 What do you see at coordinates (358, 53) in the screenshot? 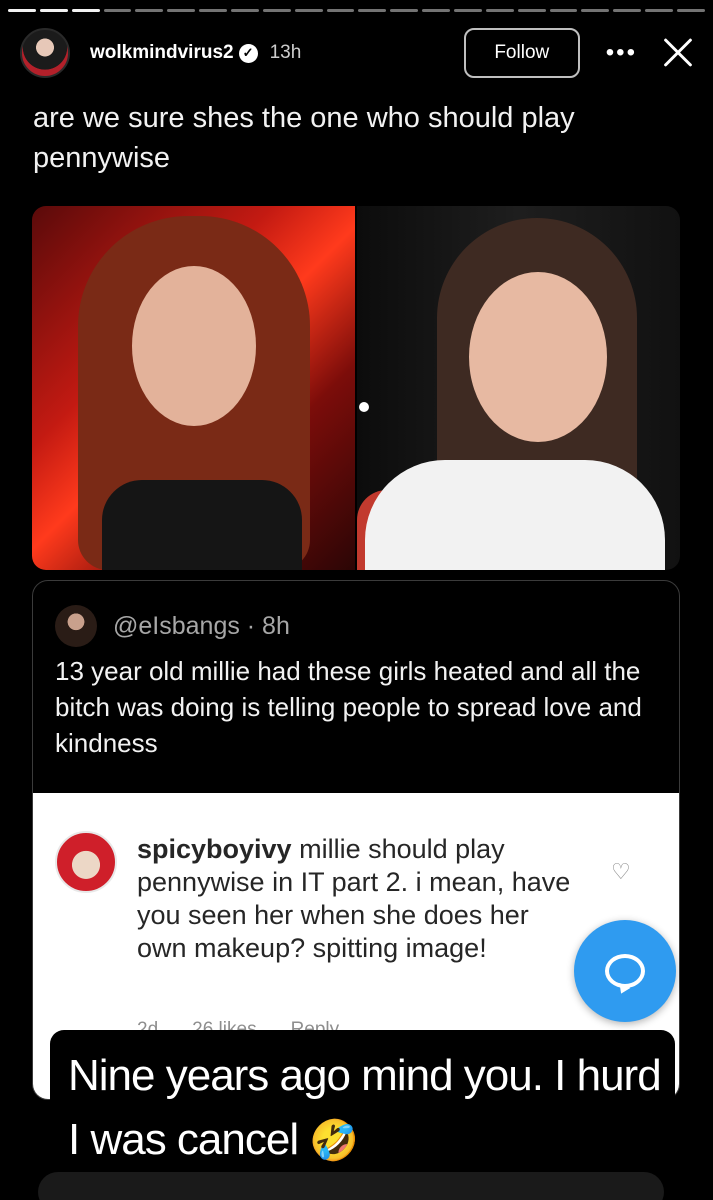
I see `story-header: wolkmindvirus2 ✓ 13h Follow •••` at bounding box center [358, 53].